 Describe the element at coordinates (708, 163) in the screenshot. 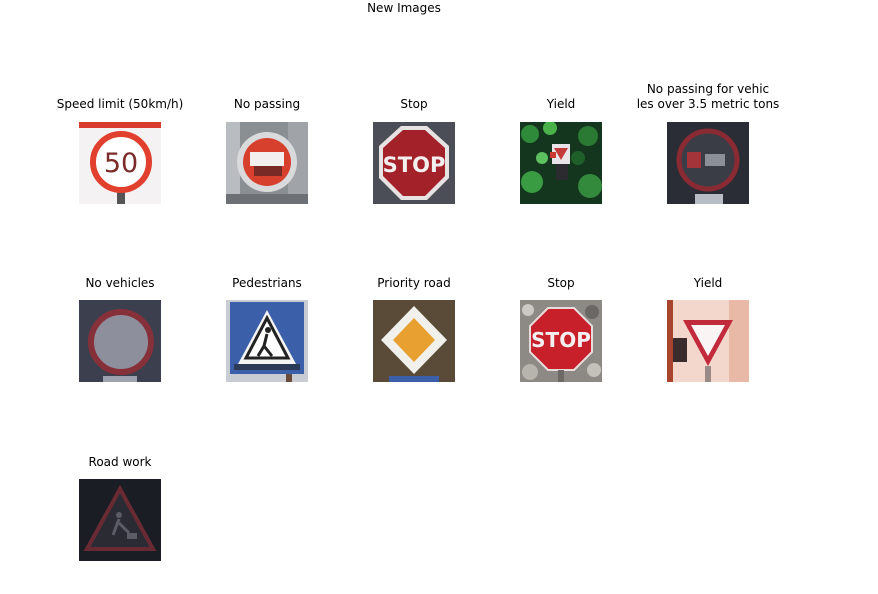

I see `no-passing-trucks-sign-icon` at that location.